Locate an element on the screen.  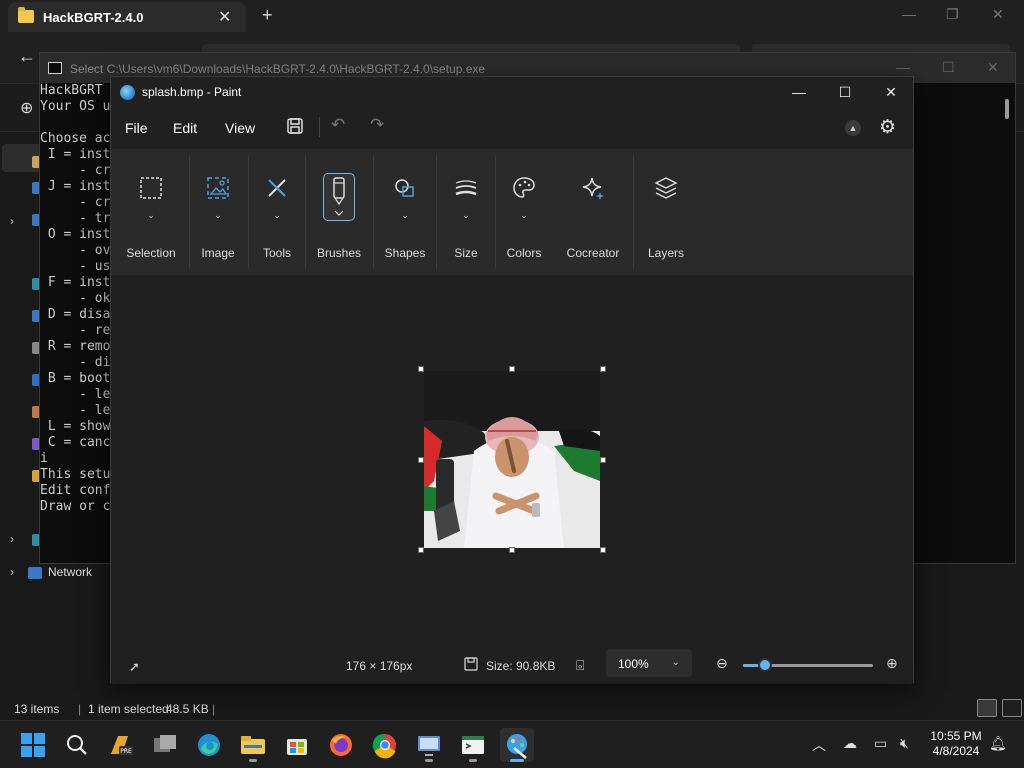
zoom-out-icon: ⊖ is located at coordinates (722, 663).